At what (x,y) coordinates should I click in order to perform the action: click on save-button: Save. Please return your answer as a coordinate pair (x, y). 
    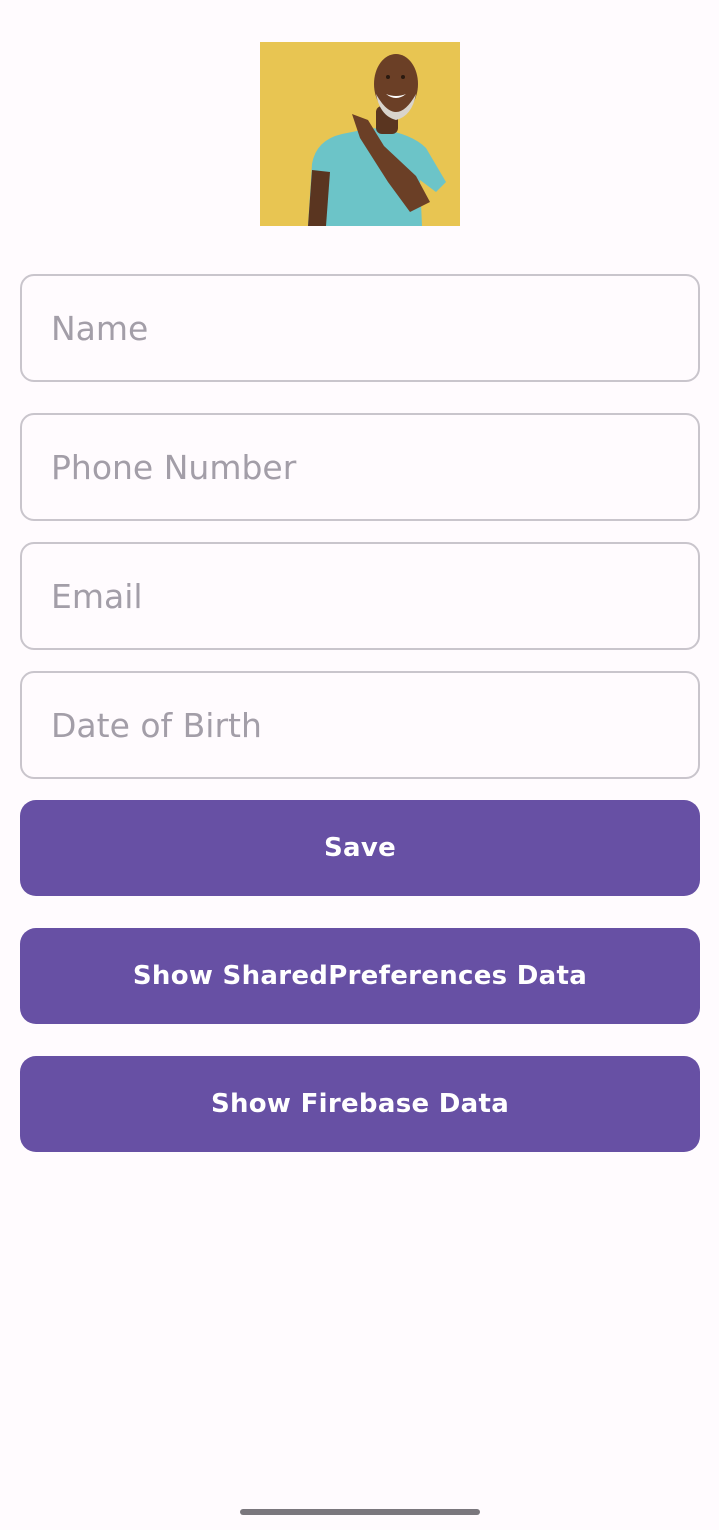
    Looking at the image, I should click on (360, 848).